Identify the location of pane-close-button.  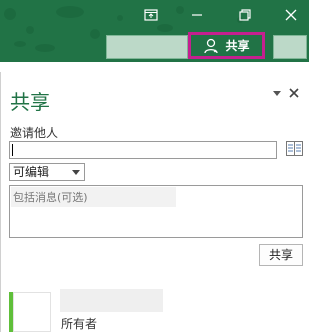
(294, 94).